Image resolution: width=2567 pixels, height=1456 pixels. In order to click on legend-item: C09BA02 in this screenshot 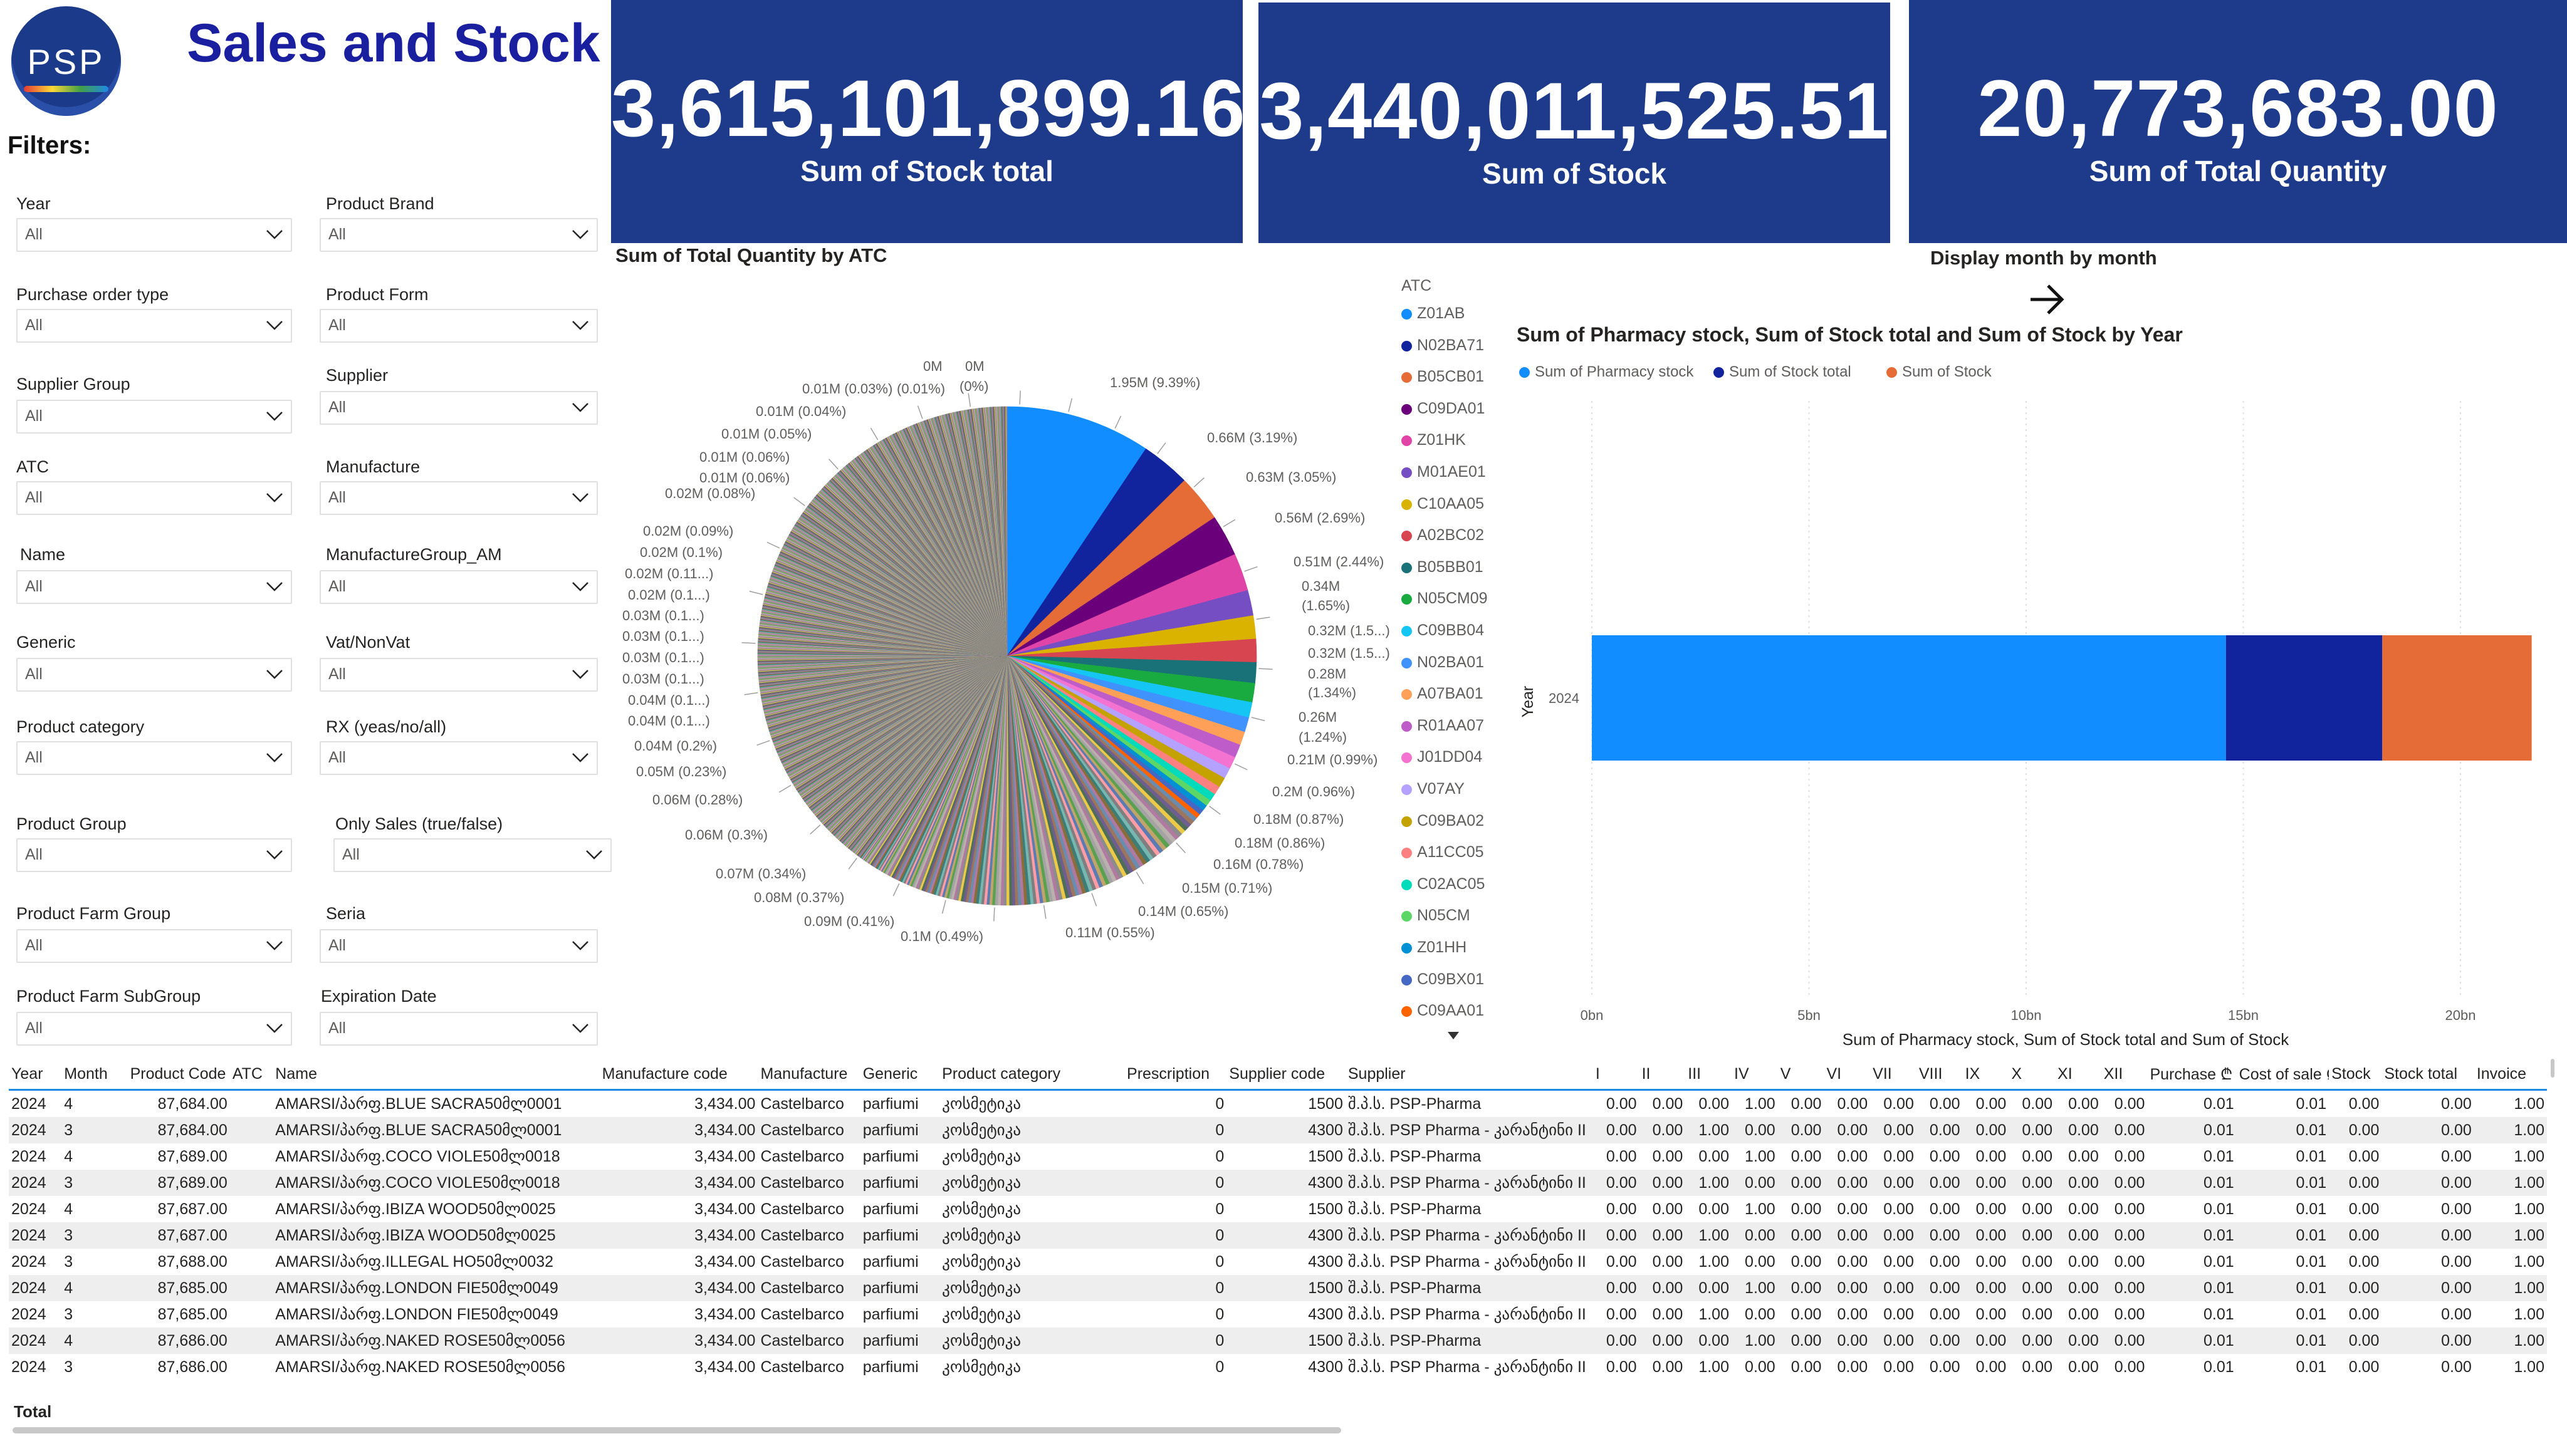, I will do `click(1442, 821)`.